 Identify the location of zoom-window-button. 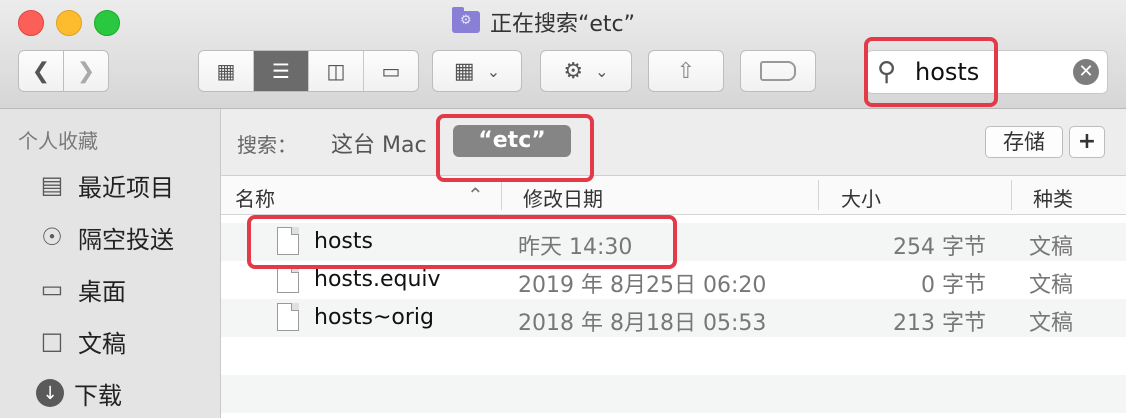
(107, 23).